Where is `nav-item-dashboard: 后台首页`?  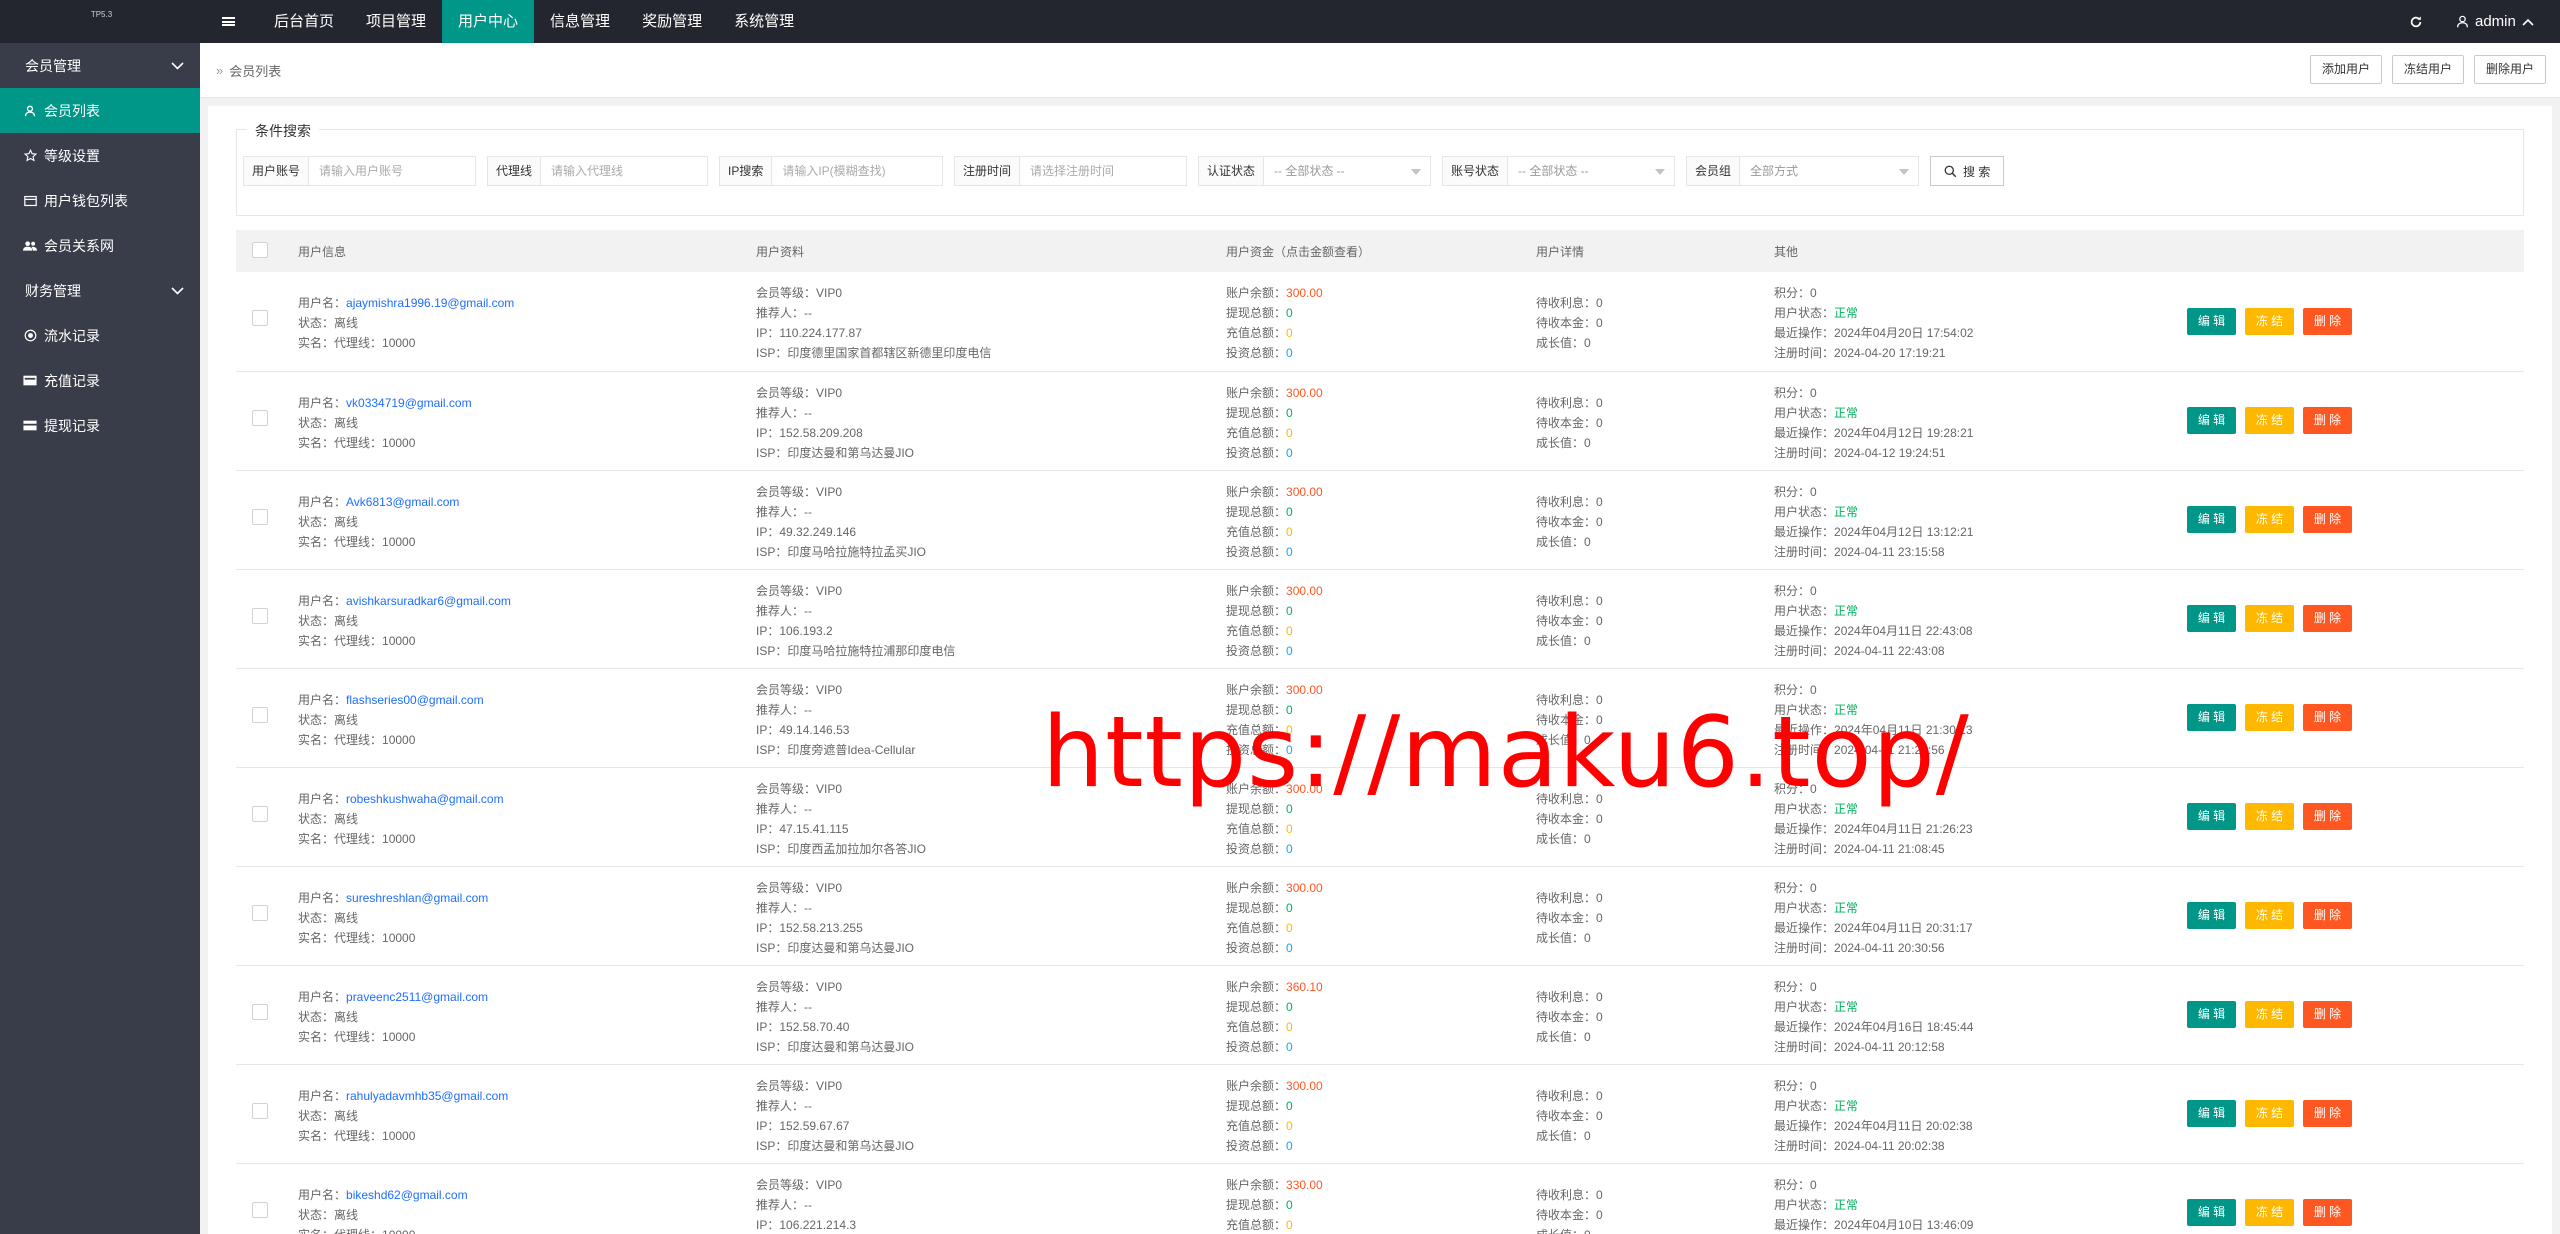 nav-item-dashboard: 后台首页 is located at coordinates (304, 21).